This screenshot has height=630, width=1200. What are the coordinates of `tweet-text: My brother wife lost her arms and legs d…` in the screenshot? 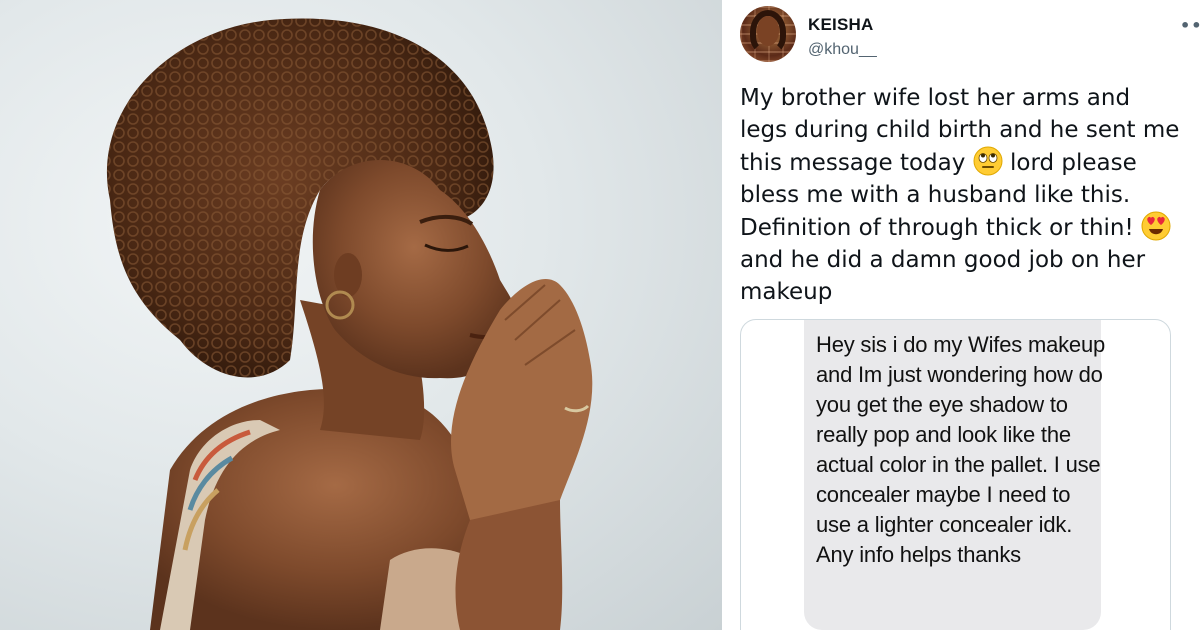 It's located at (960, 195).